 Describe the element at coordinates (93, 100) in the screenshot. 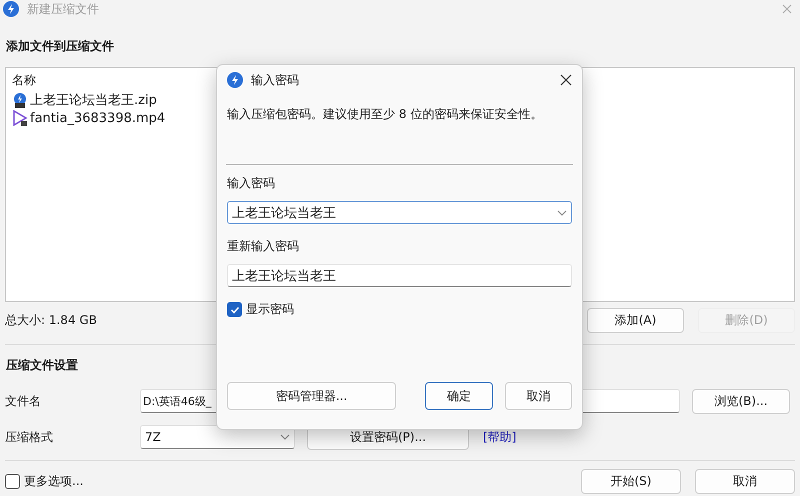

I see `file-name: 上老王论坛当老王.zip` at that location.